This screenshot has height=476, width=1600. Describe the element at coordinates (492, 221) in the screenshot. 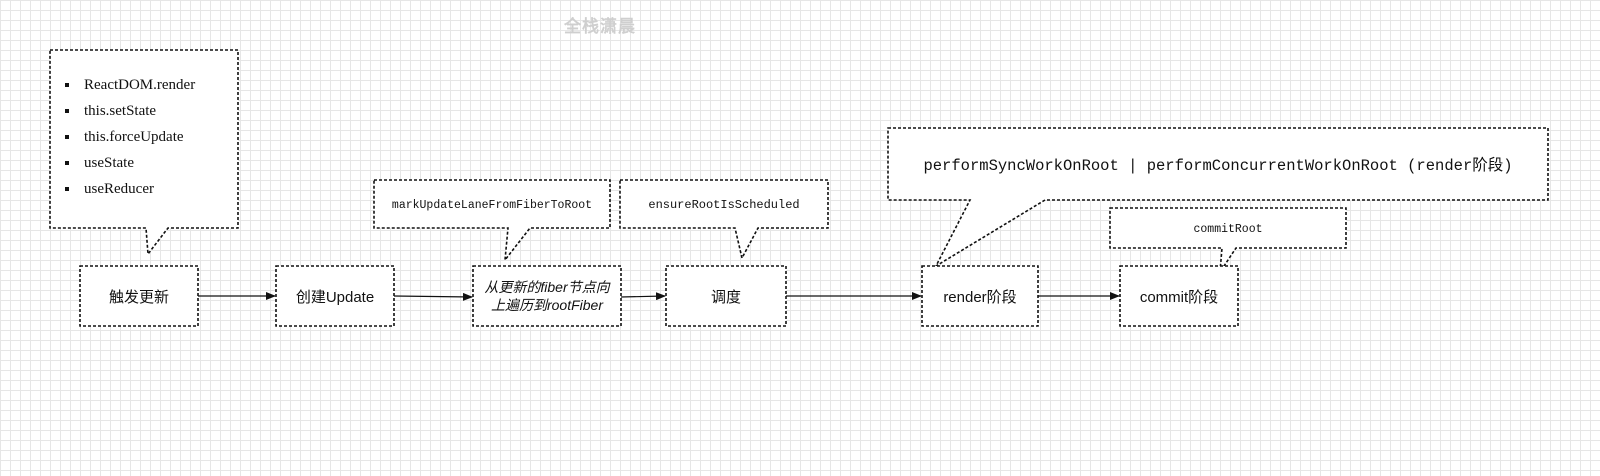

I see `mark-update-callout-shape` at that location.